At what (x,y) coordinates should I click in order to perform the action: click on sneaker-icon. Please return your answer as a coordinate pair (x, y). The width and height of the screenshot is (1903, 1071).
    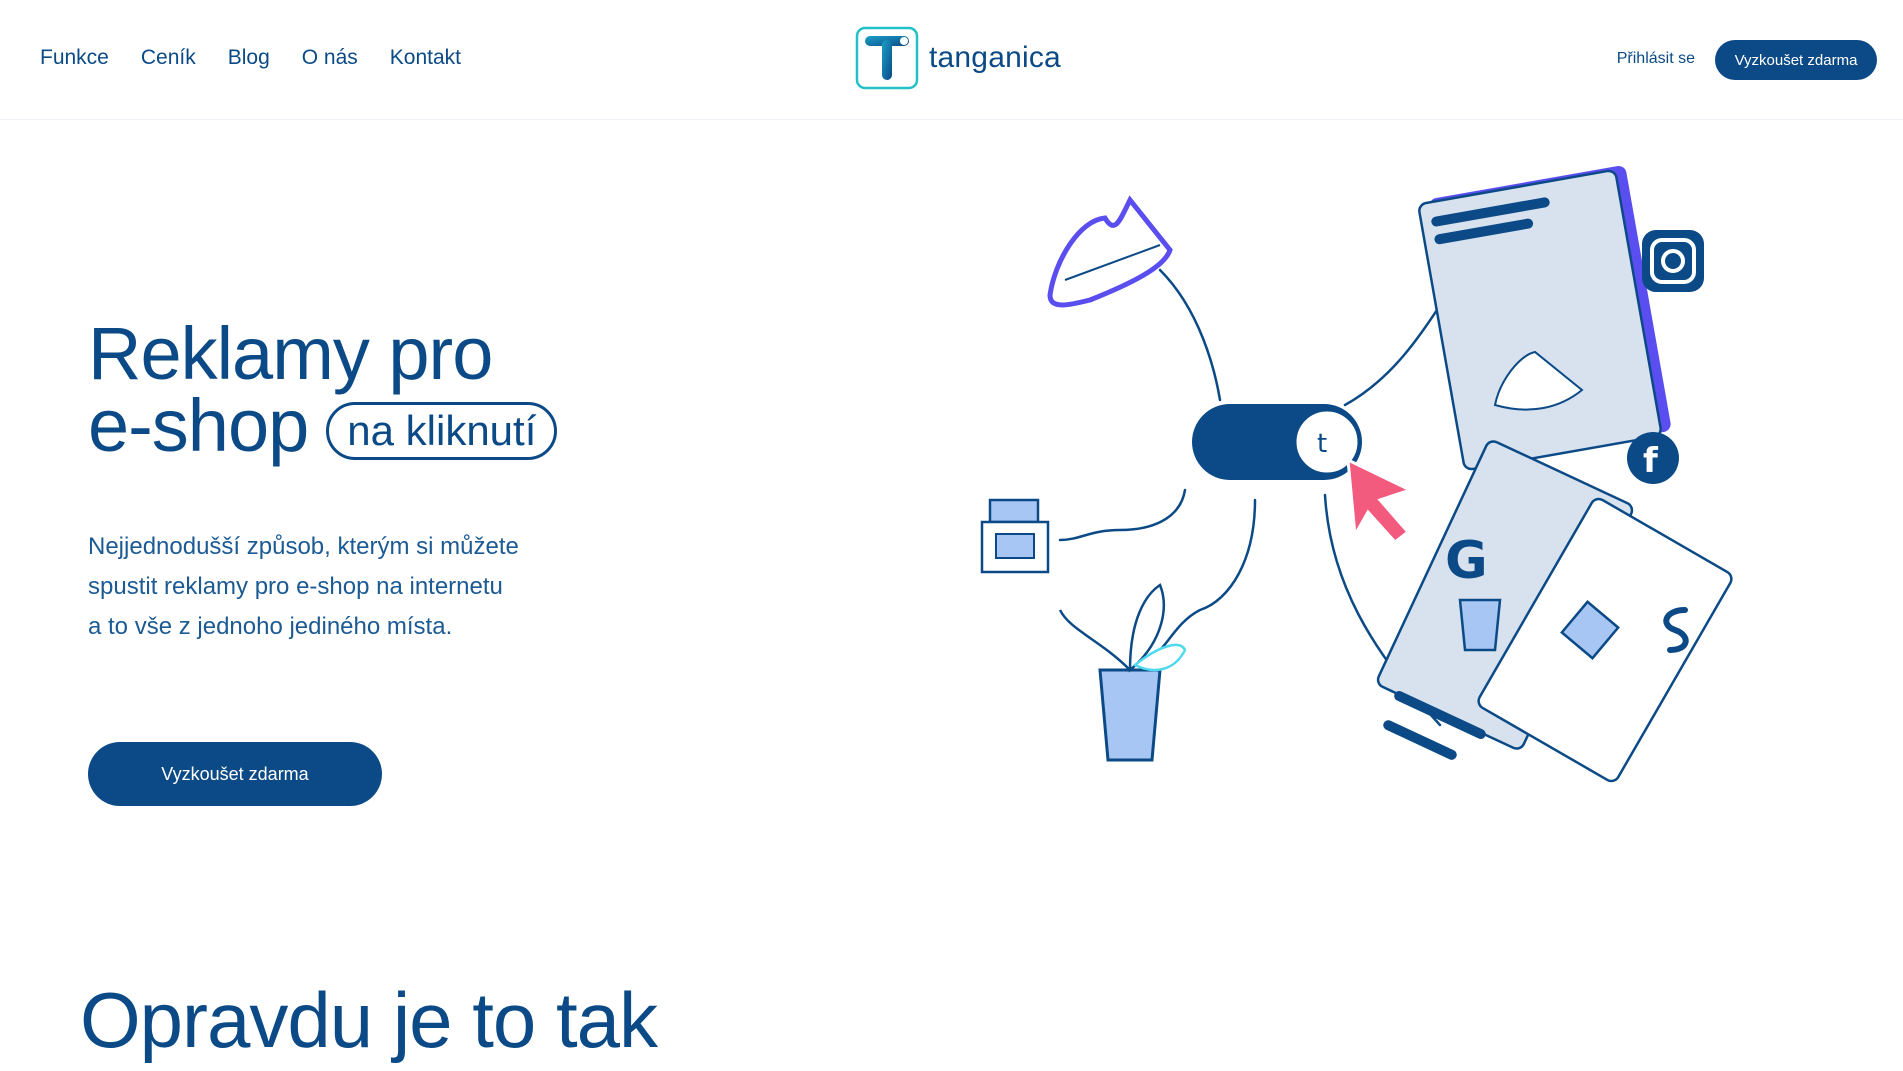
    Looking at the image, I should click on (1110, 251).